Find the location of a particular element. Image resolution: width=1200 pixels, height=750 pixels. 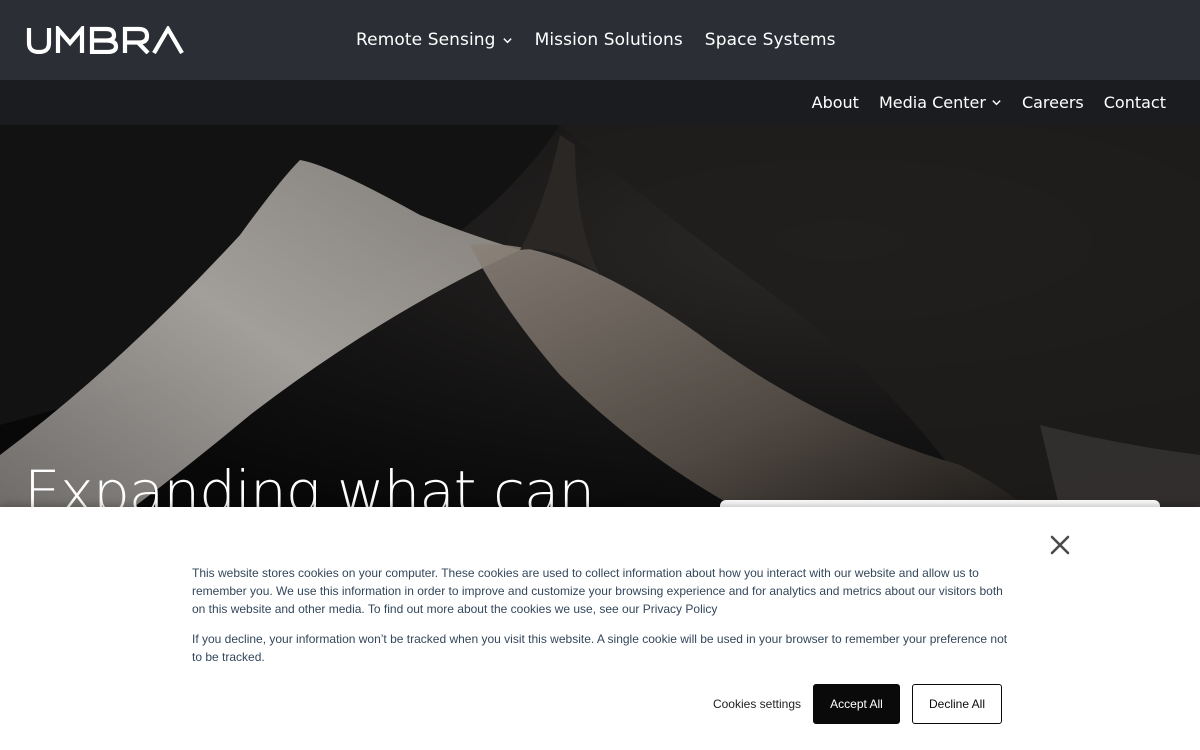

nav-item-label: Media Center is located at coordinates (932, 102).